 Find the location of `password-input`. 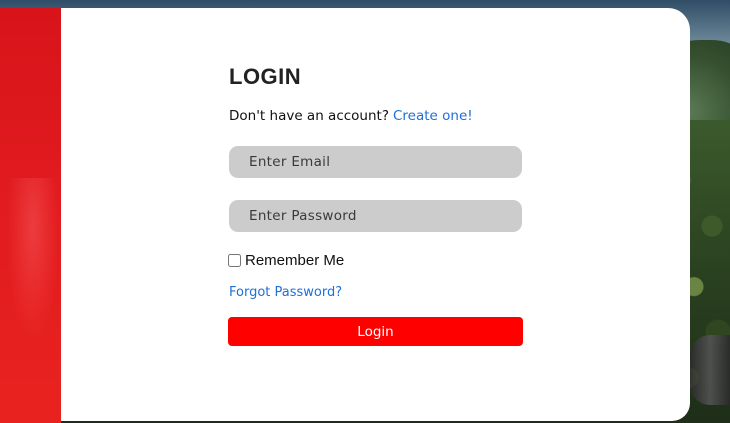

password-input is located at coordinates (375, 216).